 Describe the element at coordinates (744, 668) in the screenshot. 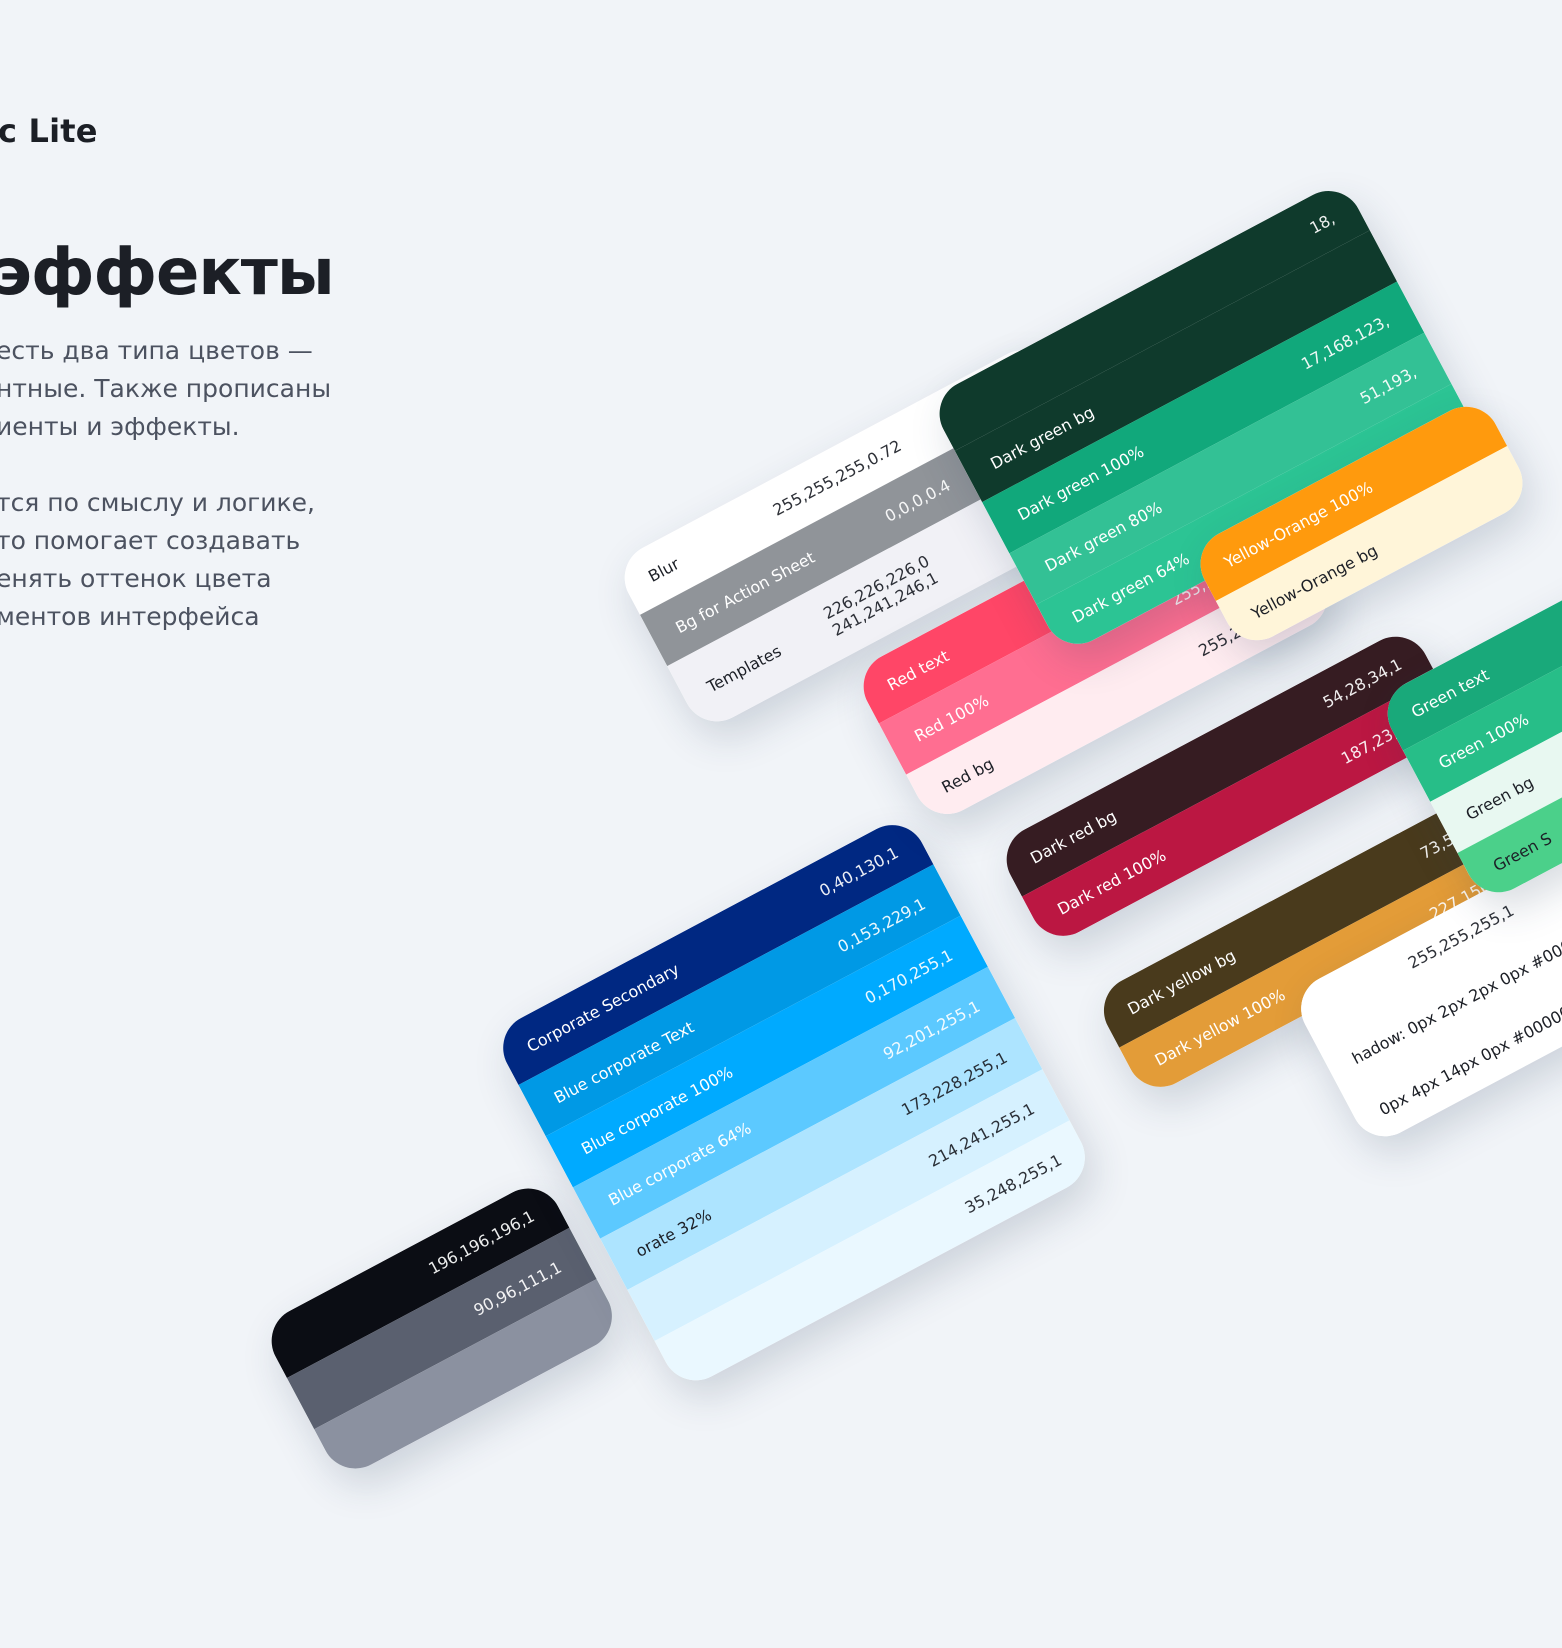

I see `color-name: Templates` at that location.